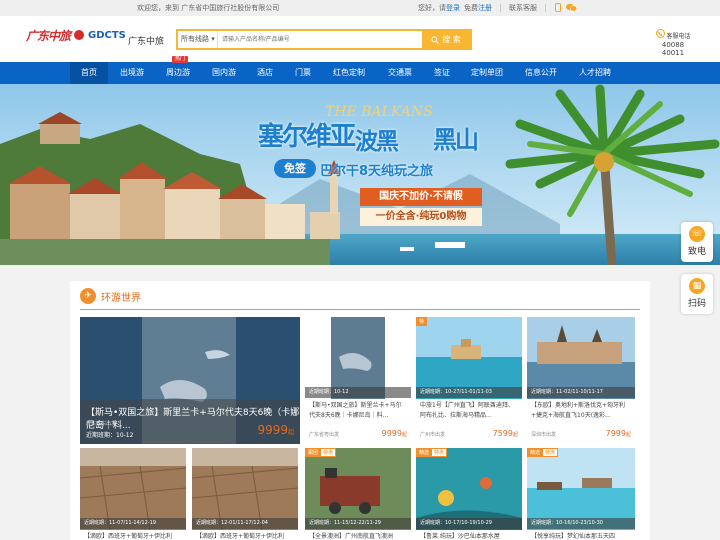  Describe the element at coordinates (469, 392) in the screenshot. I see `card-date: 近期班期：10-27/11-01/11-03` at that location.